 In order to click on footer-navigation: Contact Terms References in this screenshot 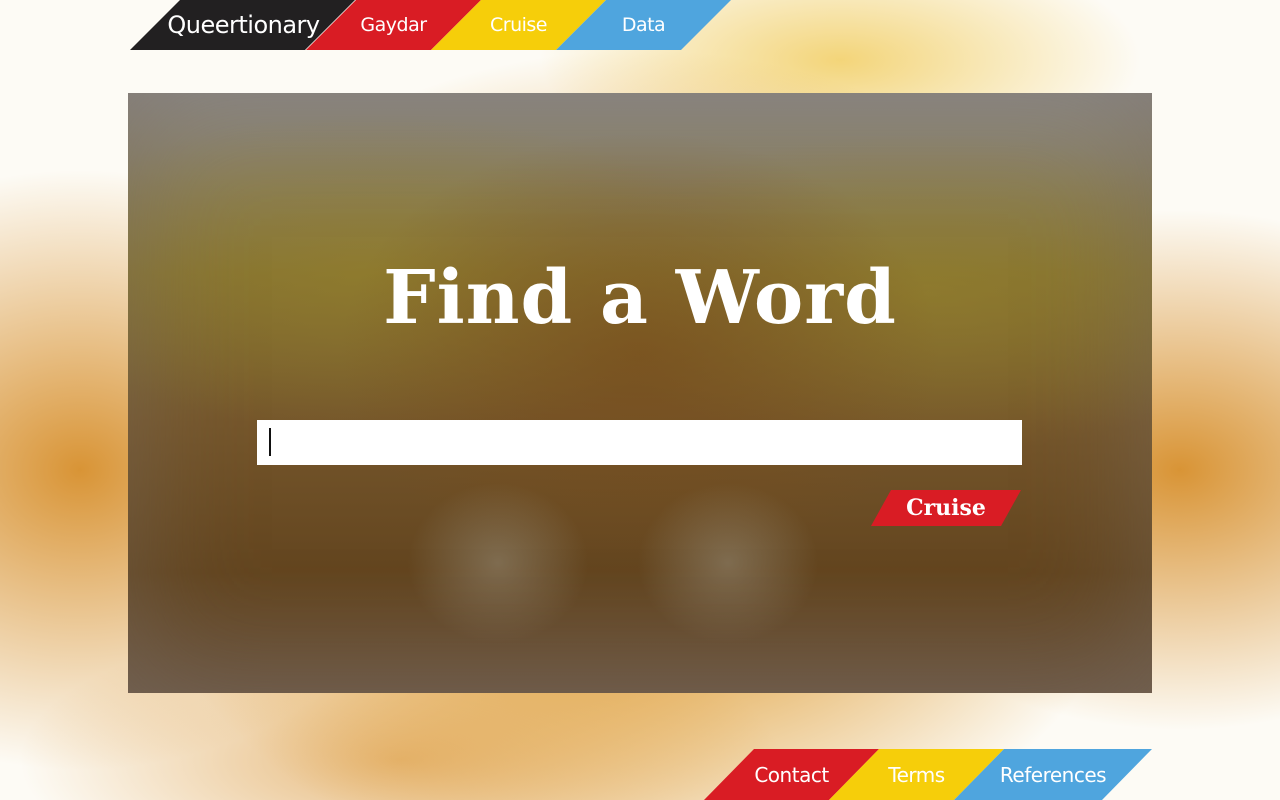, I will do `click(928, 774)`.